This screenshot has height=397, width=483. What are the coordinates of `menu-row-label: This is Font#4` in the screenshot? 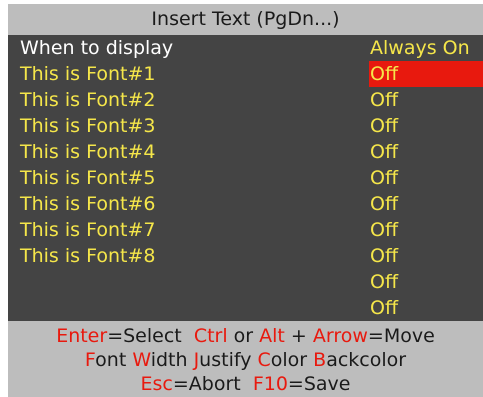 It's located at (88, 152).